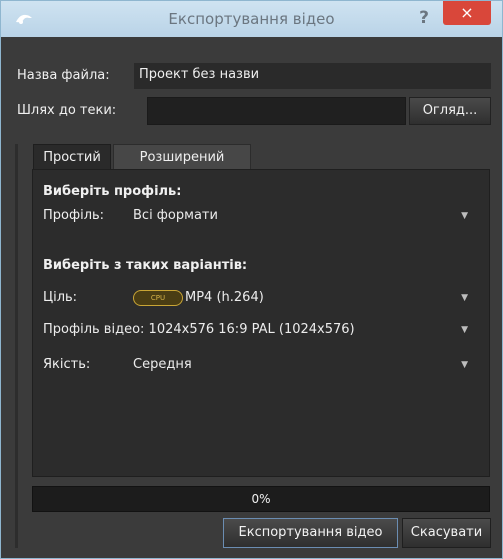  What do you see at coordinates (310, 216) in the screenshot?
I see `profile-select: Всі формати ▼` at bounding box center [310, 216].